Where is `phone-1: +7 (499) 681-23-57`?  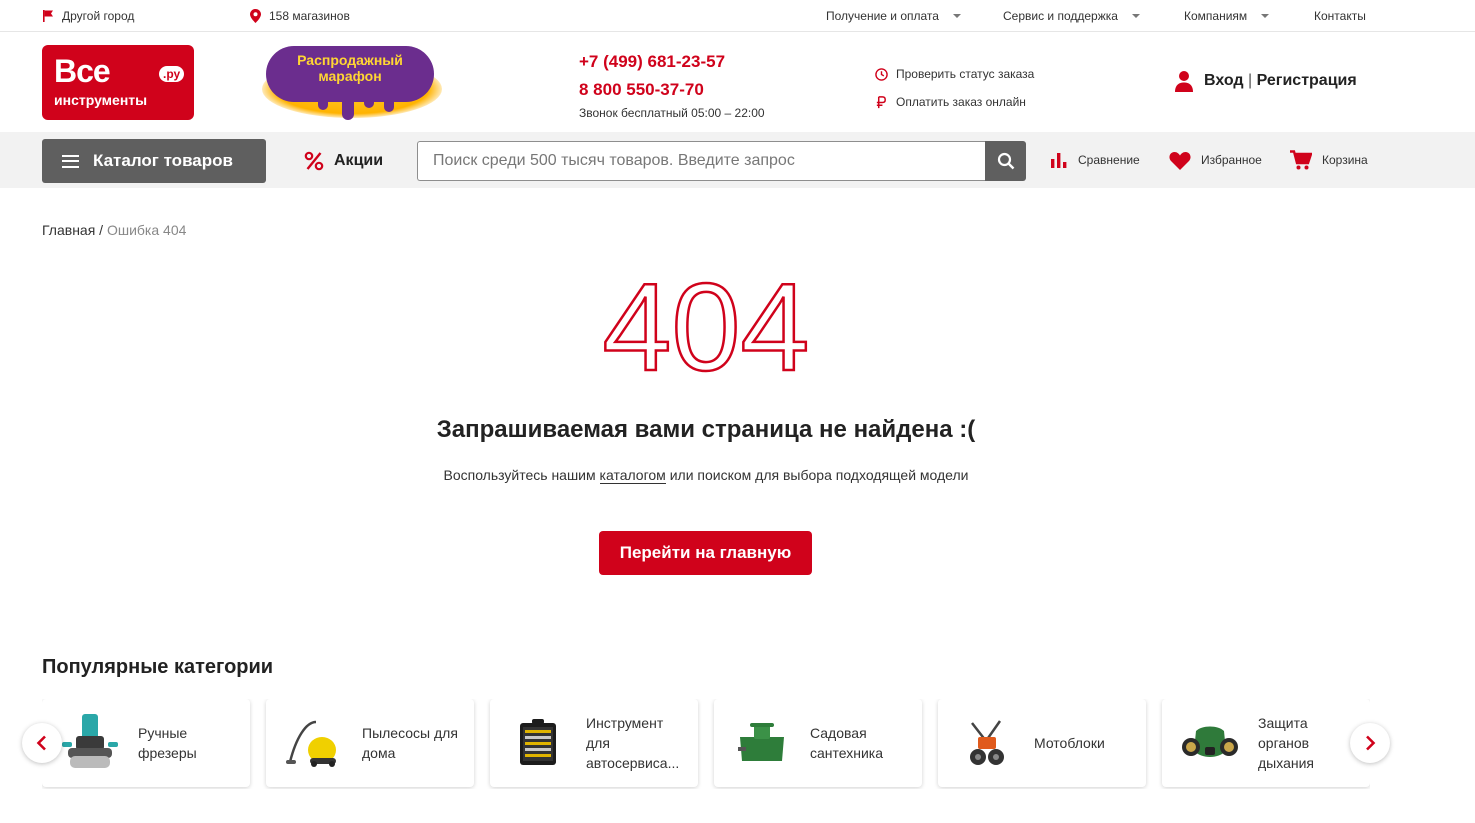
phone-1: +7 (499) 681-23-57 is located at coordinates (672, 62).